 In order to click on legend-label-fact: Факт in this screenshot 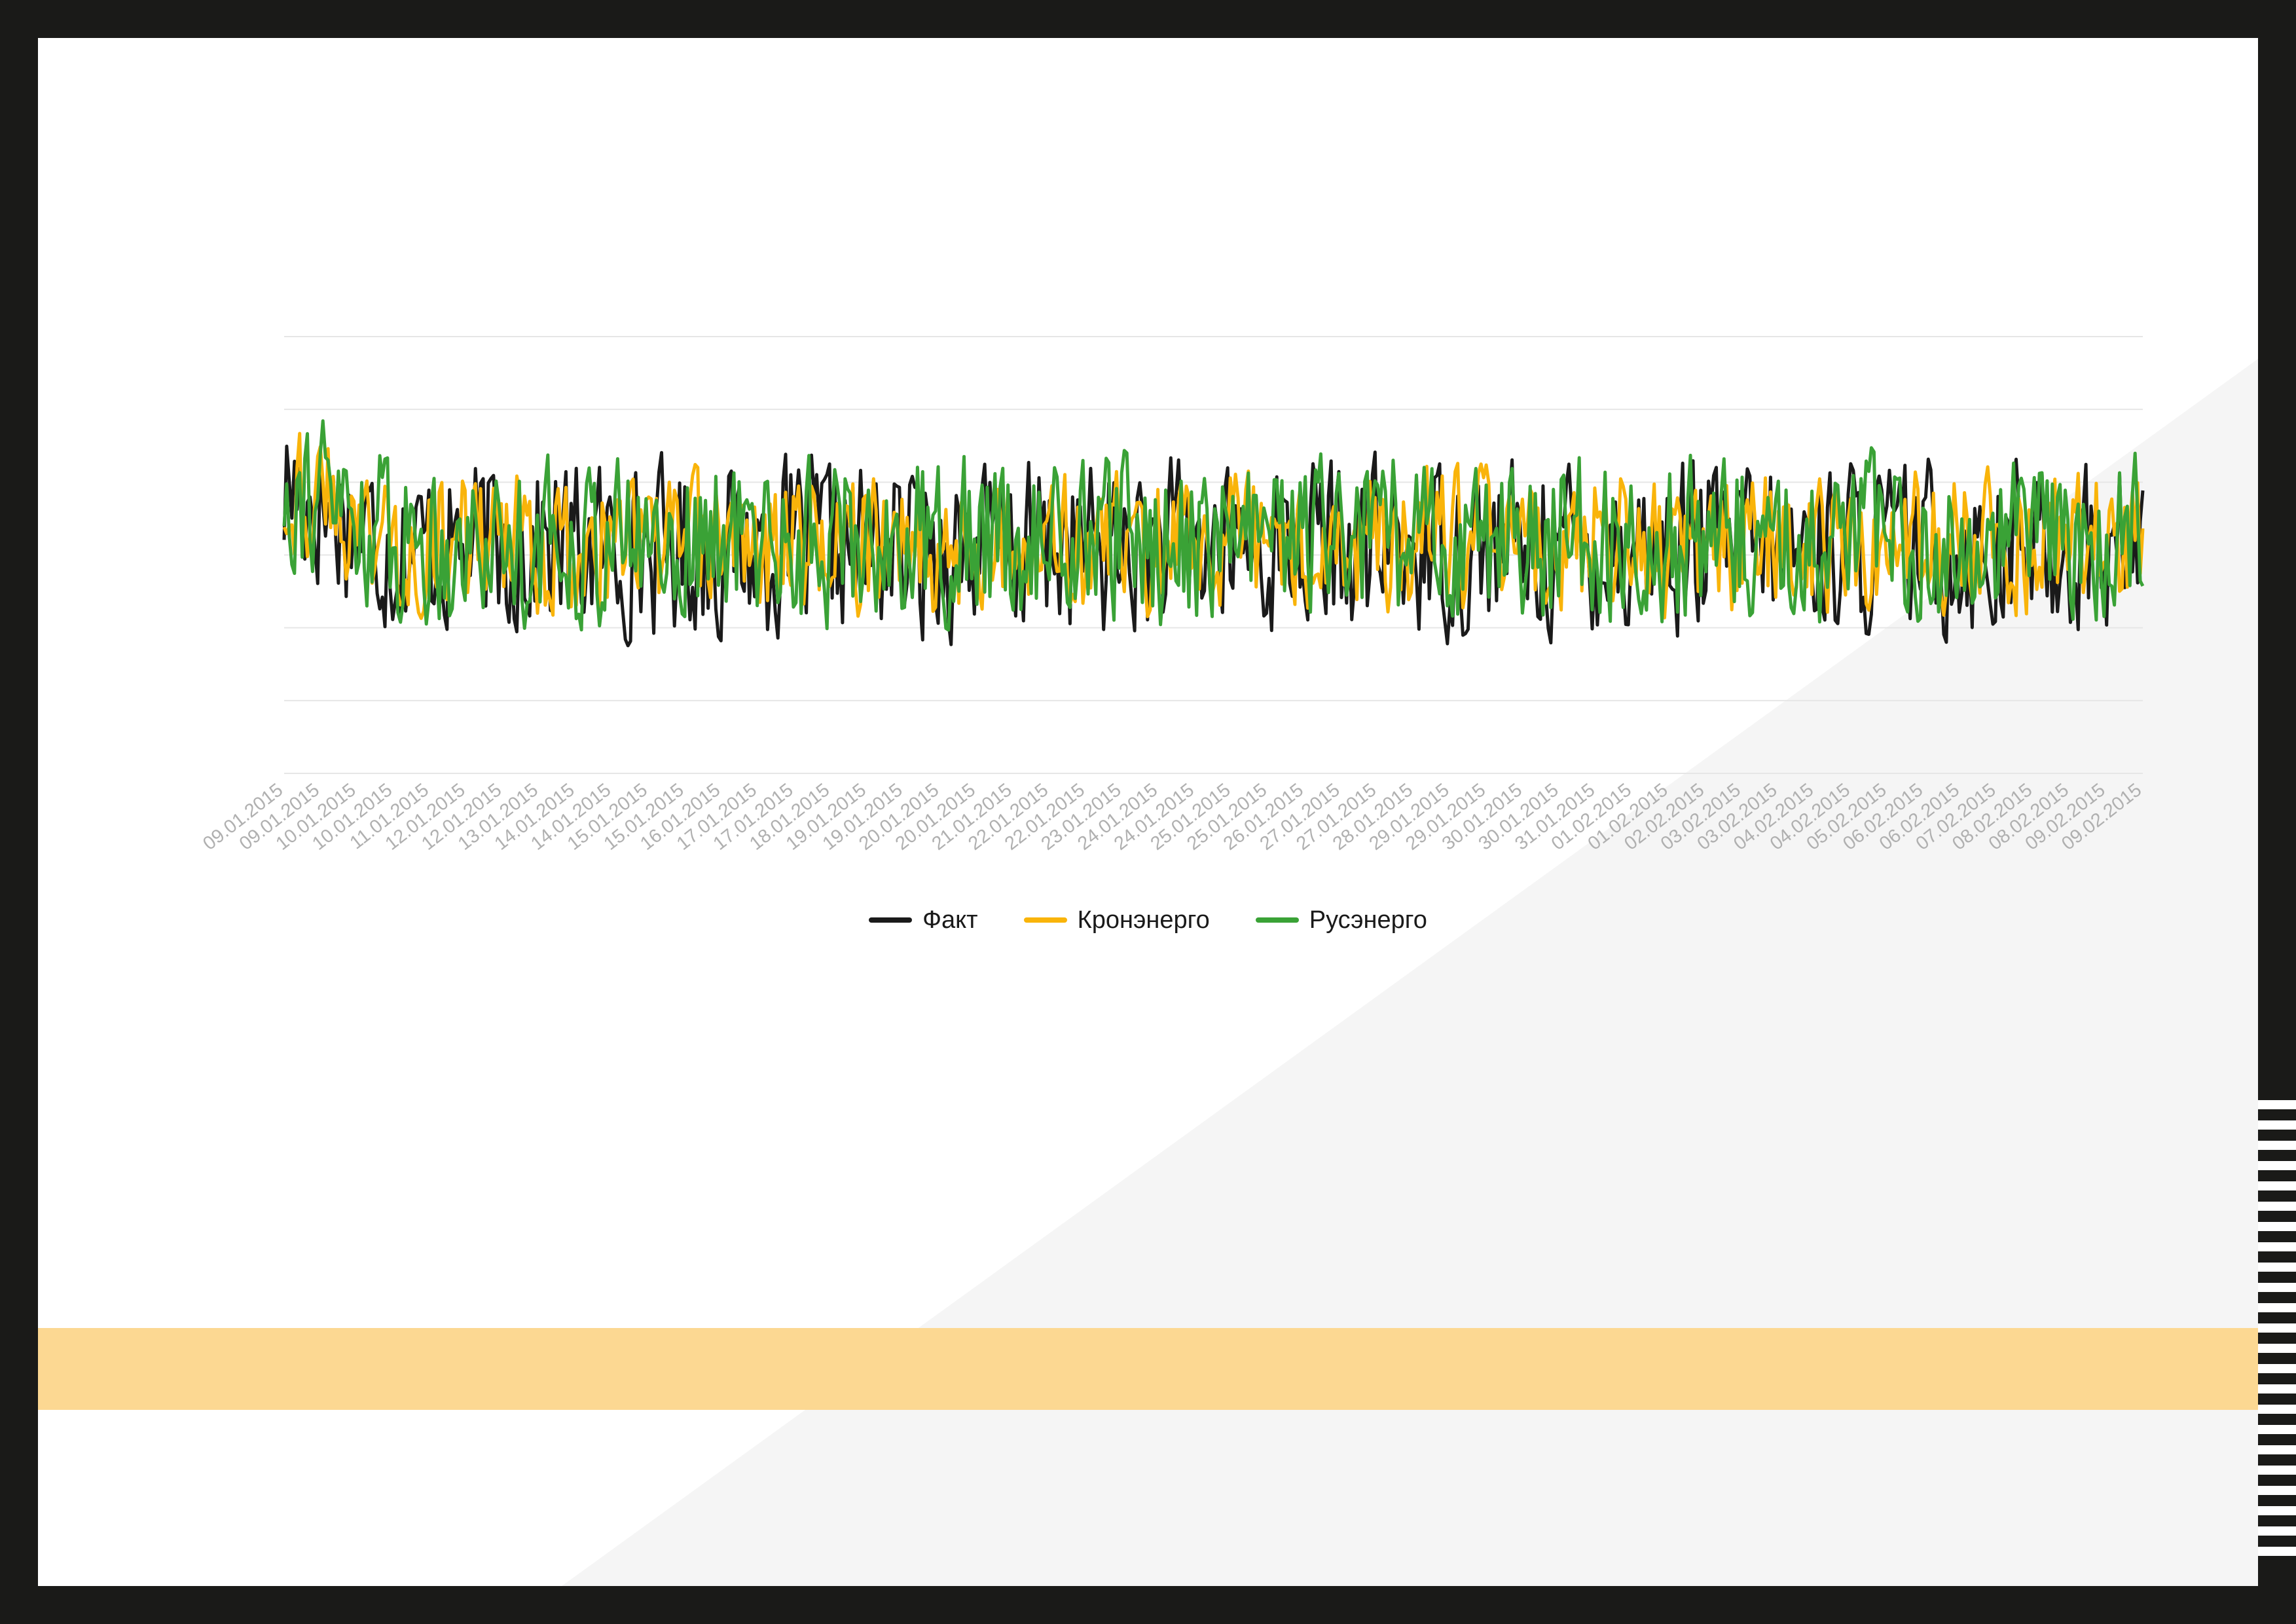, I will do `click(950, 920)`.